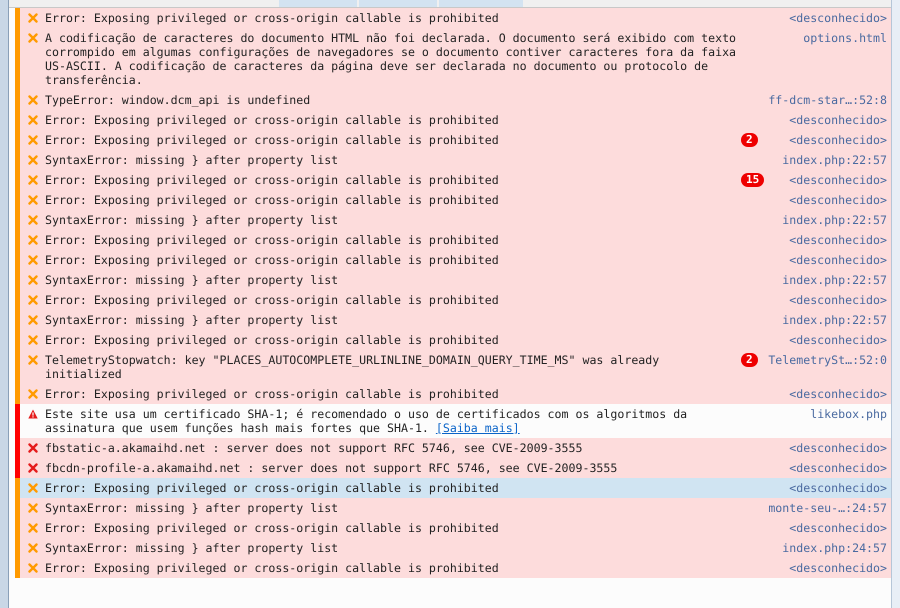 The height and width of the screenshot is (608, 900). Describe the element at coordinates (352, 367) in the screenshot. I see `message-text: TelemetryStopwatch: key "PLACES_AUTOCOMPLETE_URLINLINE_DOMAIN_QUERY_TIME_MS" was already initialized` at that location.